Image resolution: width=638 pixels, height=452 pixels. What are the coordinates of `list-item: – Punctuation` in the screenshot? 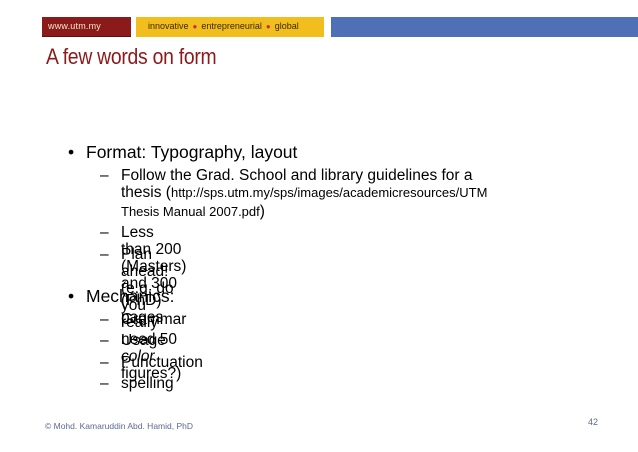 It's located at (151, 362).